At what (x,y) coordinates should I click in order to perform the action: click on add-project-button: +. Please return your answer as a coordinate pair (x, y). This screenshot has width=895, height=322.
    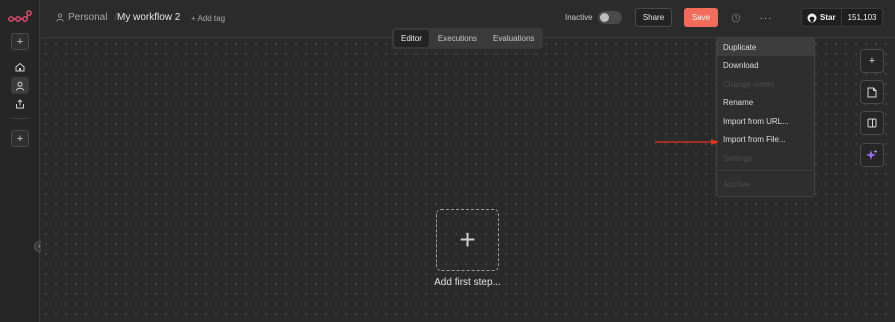
    Looking at the image, I should click on (20, 138).